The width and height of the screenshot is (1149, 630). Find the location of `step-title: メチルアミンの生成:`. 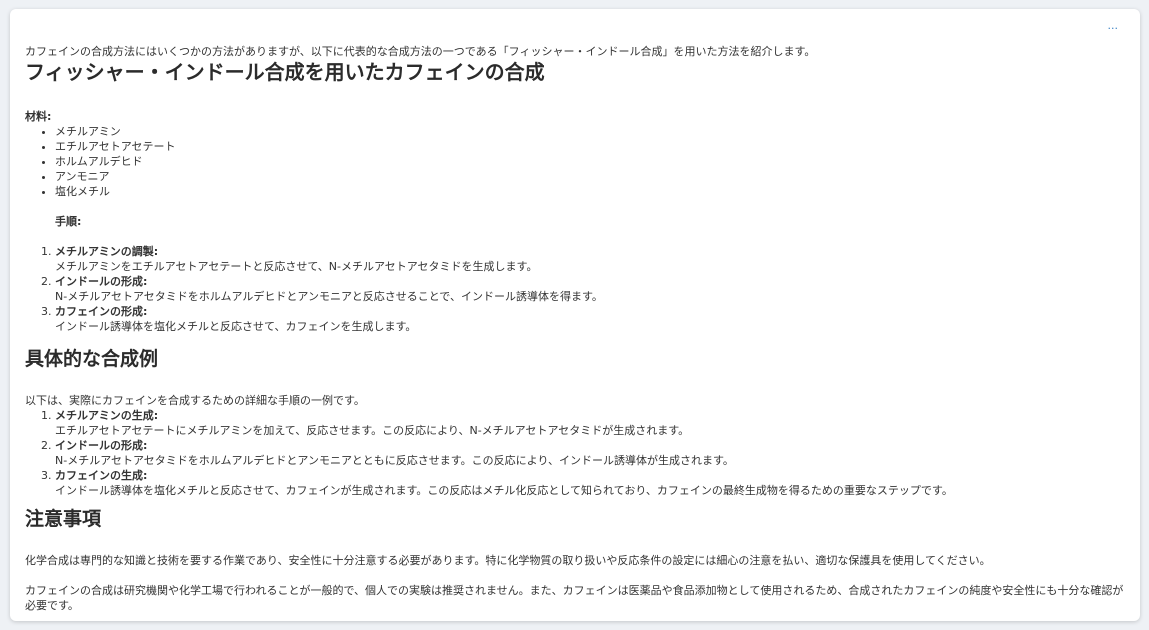

step-title: メチルアミンの生成: is located at coordinates (107, 415).